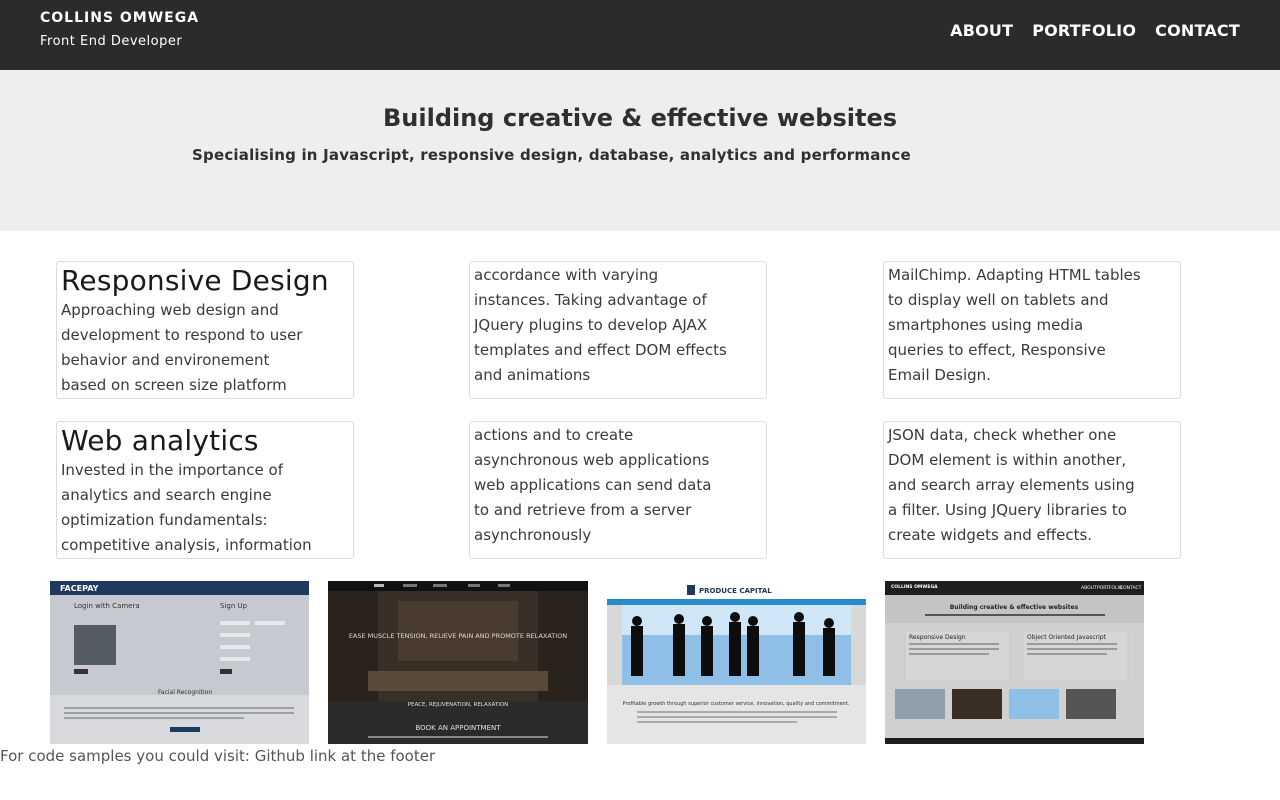 Image resolution: width=1280 pixels, height=800 pixels. I want to click on card-line: Email Design., so click(939, 375).